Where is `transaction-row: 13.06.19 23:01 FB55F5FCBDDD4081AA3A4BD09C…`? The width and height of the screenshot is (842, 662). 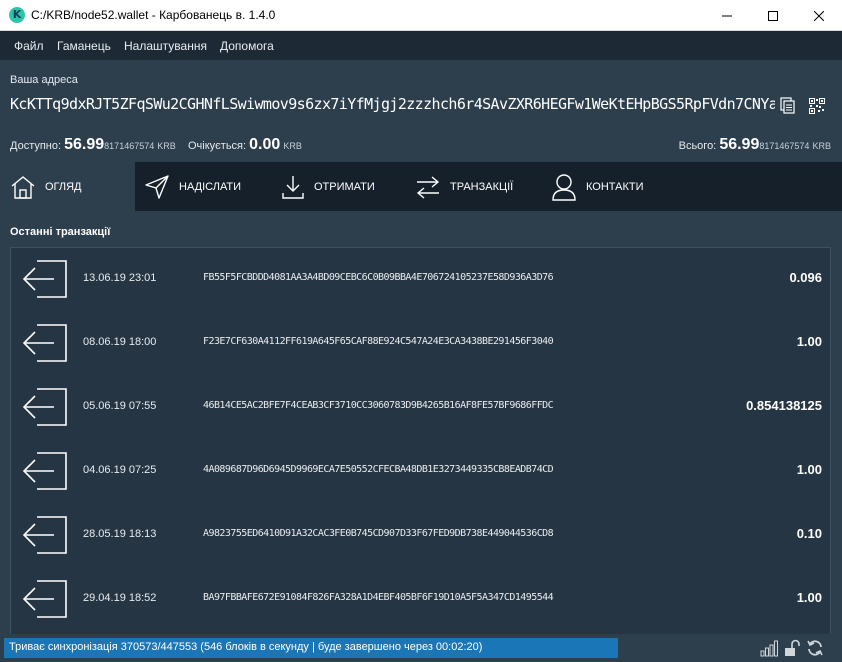
transaction-row: 13.06.19 23:01 FB55F5FCBDDD4081AA3A4BD09C… is located at coordinates (420, 280).